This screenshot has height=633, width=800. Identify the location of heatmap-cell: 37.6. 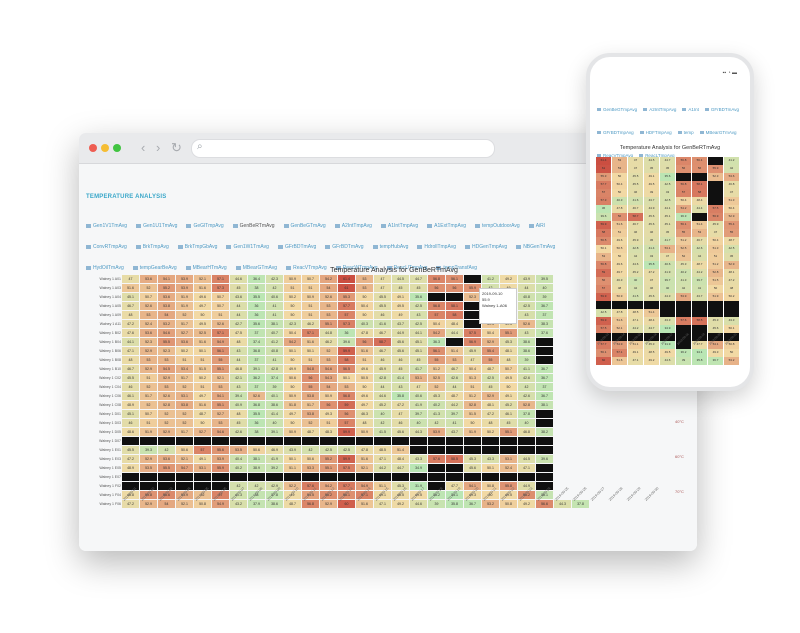
(544, 333).